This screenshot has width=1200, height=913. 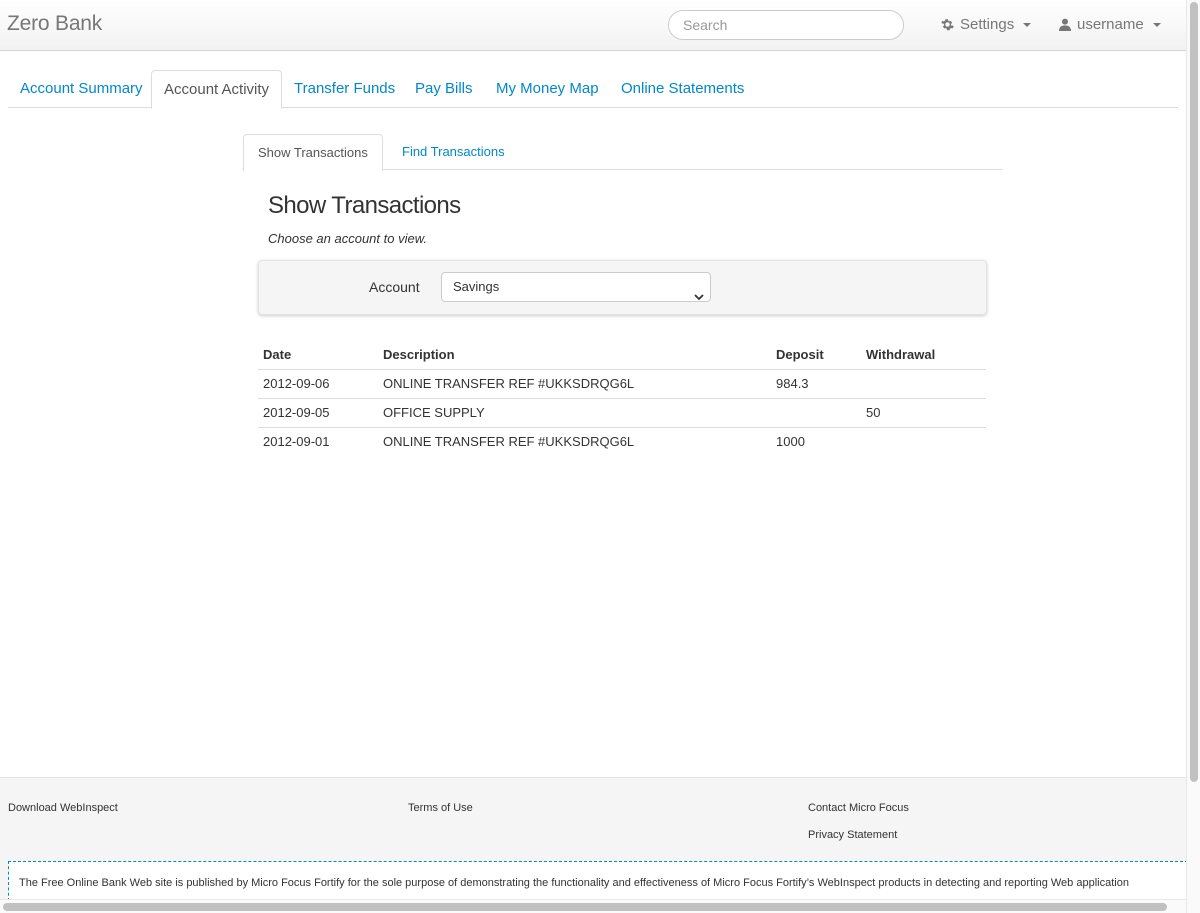 What do you see at coordinates (444, 89) in the screenshot?
I see `tab-pay-bills: Pay Bills` at bounding box center [444, 89].